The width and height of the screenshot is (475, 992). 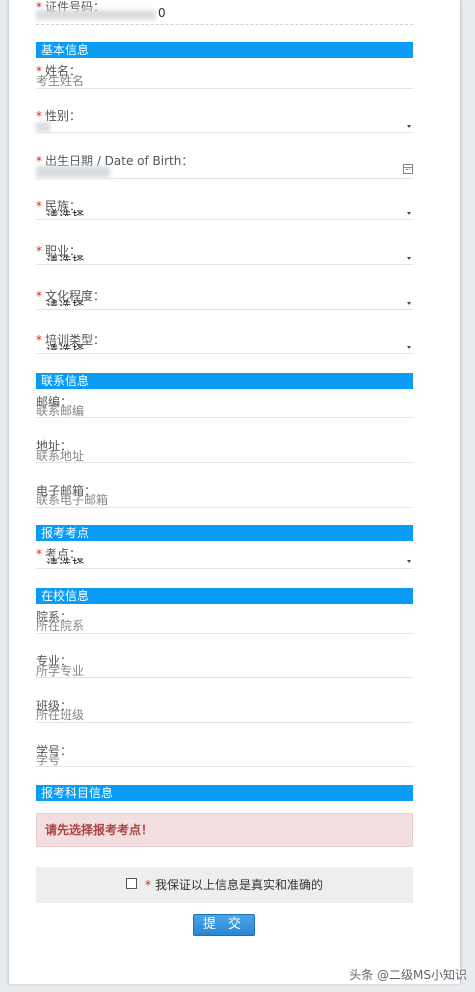 I want to click on agreement-checkbox, so click(x=131, y=883).